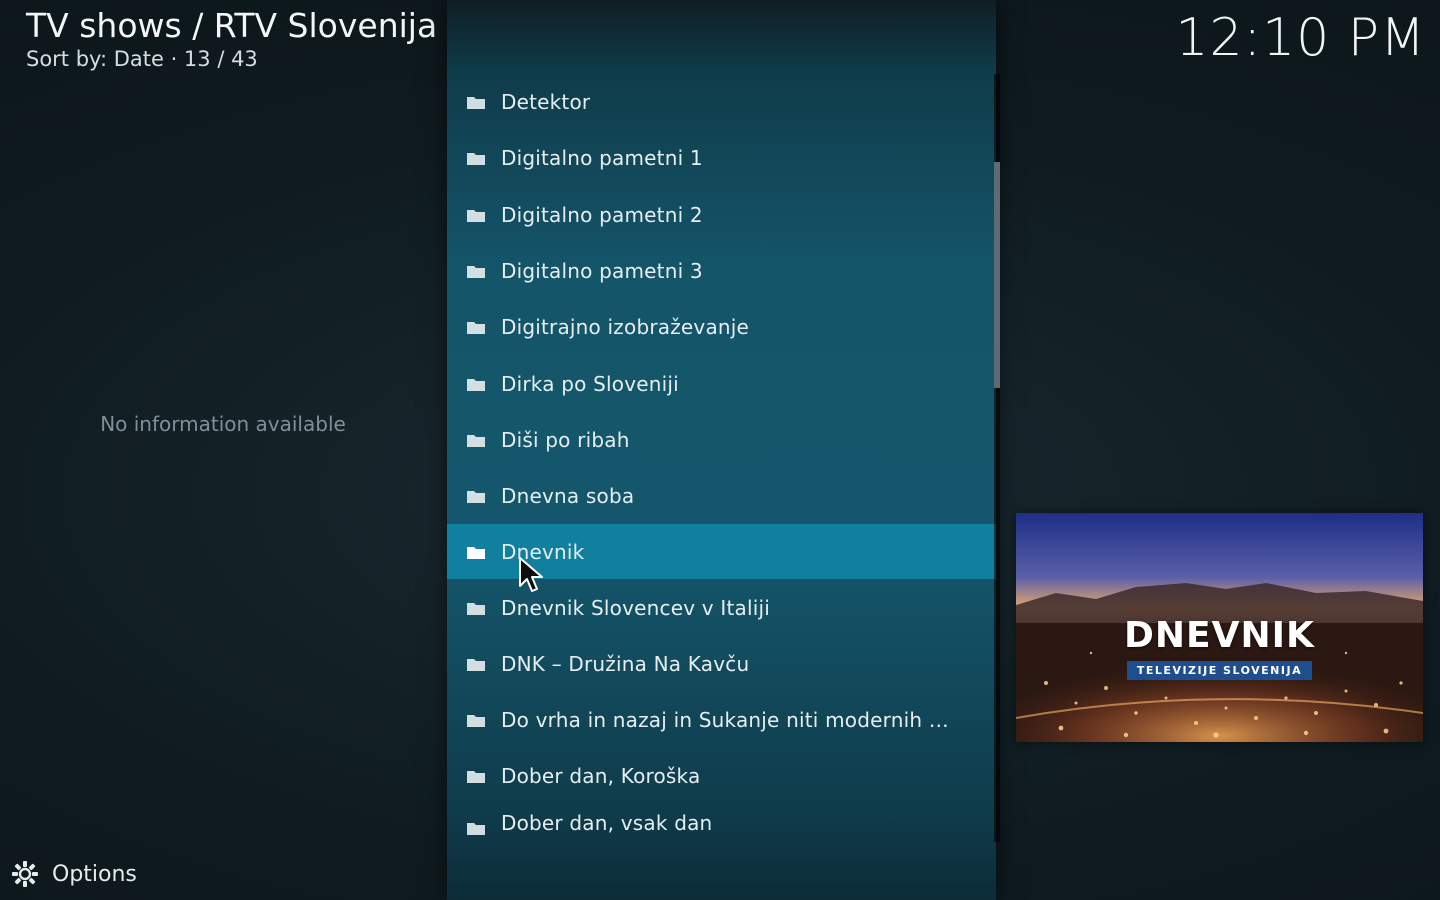  Describe the element at coordinates (602, 158) in the screenshot. I see `list-item-label: Digitalno pametni 1` at that location.